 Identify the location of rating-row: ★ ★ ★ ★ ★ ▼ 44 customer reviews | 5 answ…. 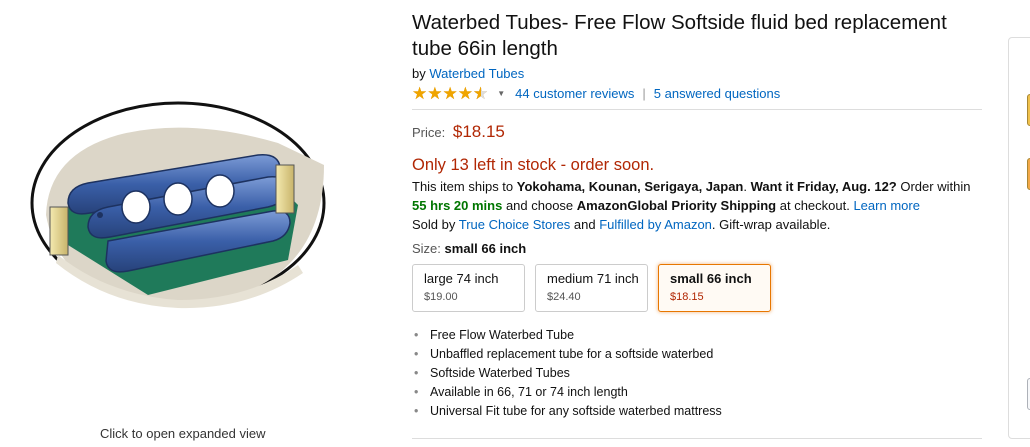
(698, 93).